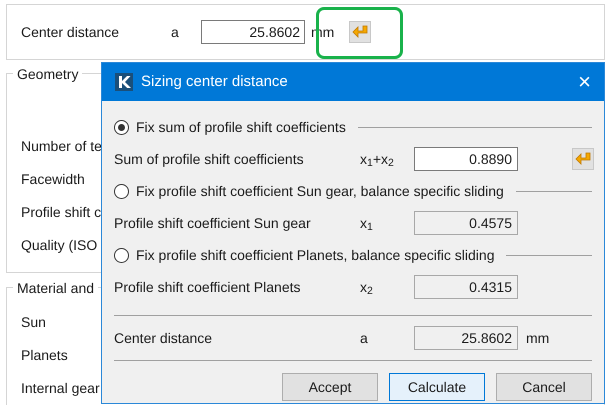  What do you see at coordinates (377, 160) in the screenshot?
I see `symbol-label: x$_{1}$+x$_{2}$` at bounding box center [377, 160].